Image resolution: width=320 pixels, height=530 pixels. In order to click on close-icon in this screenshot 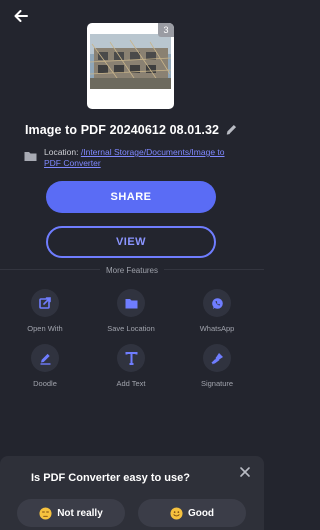, I will do `click(245, 472)`.